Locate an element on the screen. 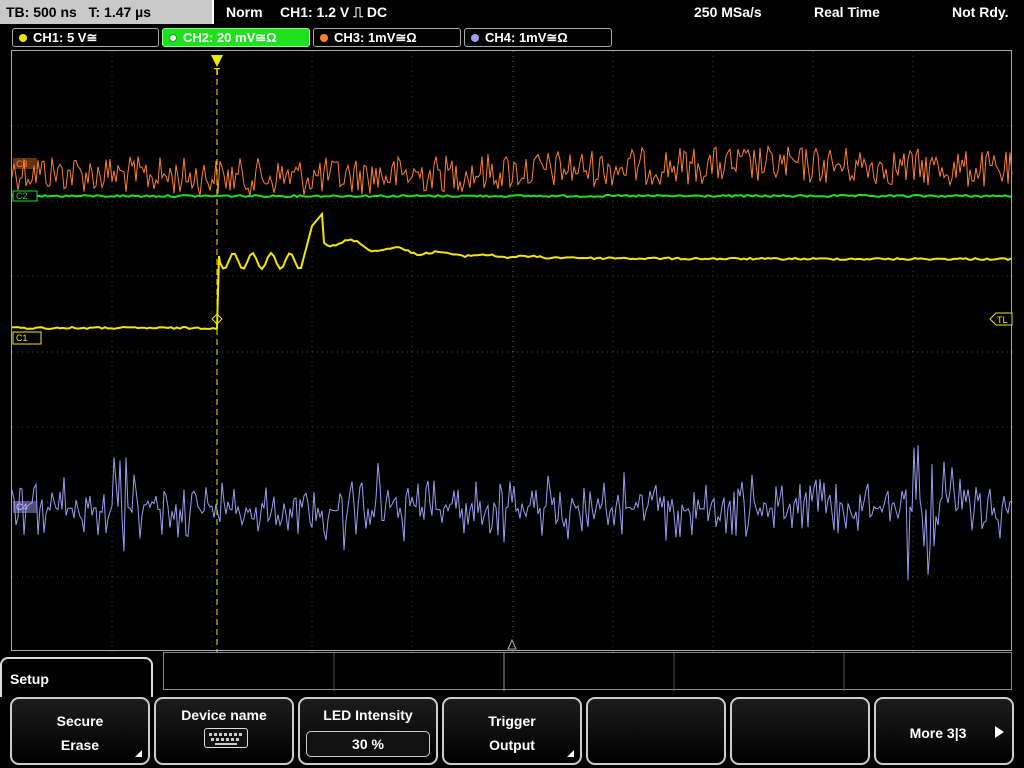  softkey-4-line2: Output is located at coordinates (512, 745).